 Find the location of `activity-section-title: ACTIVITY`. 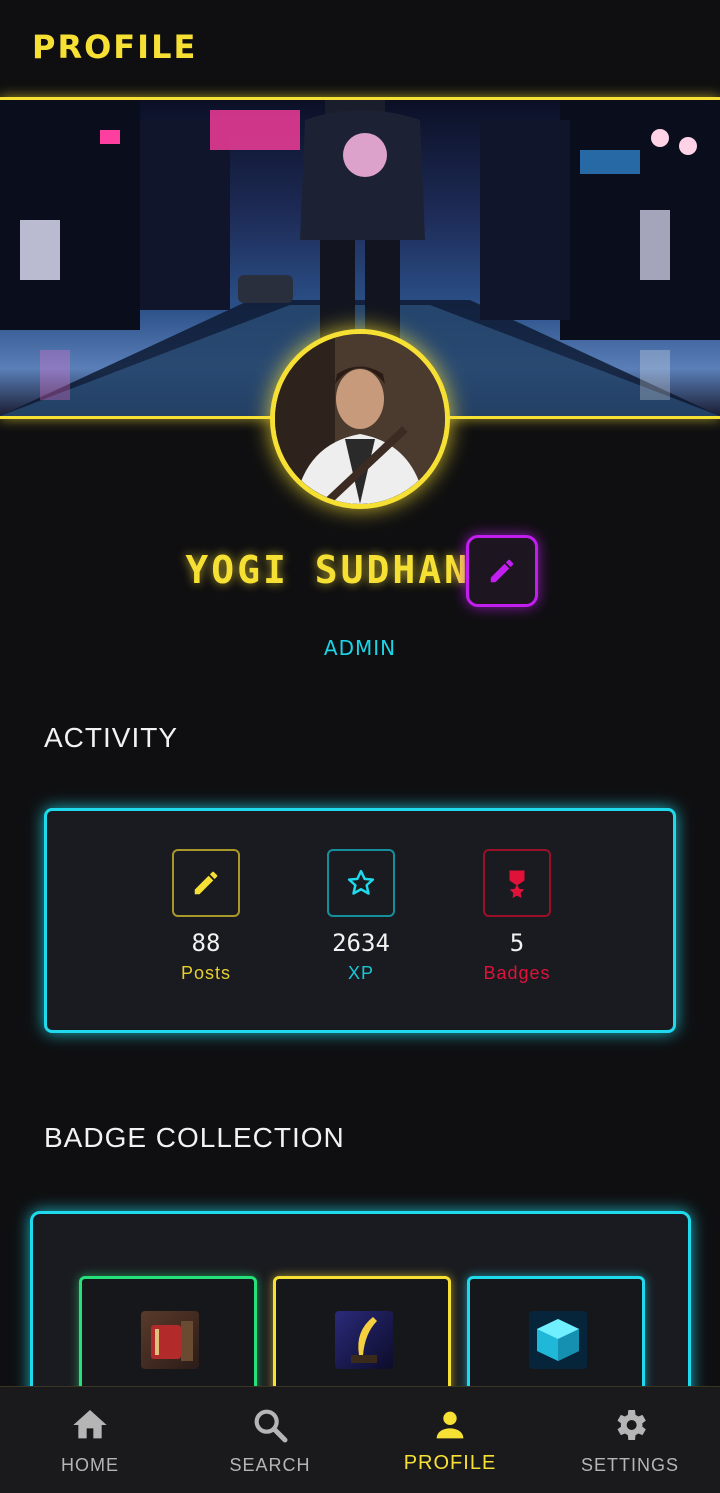

activity-section-title: ACTIVITY is located at coordinates (111, 737).